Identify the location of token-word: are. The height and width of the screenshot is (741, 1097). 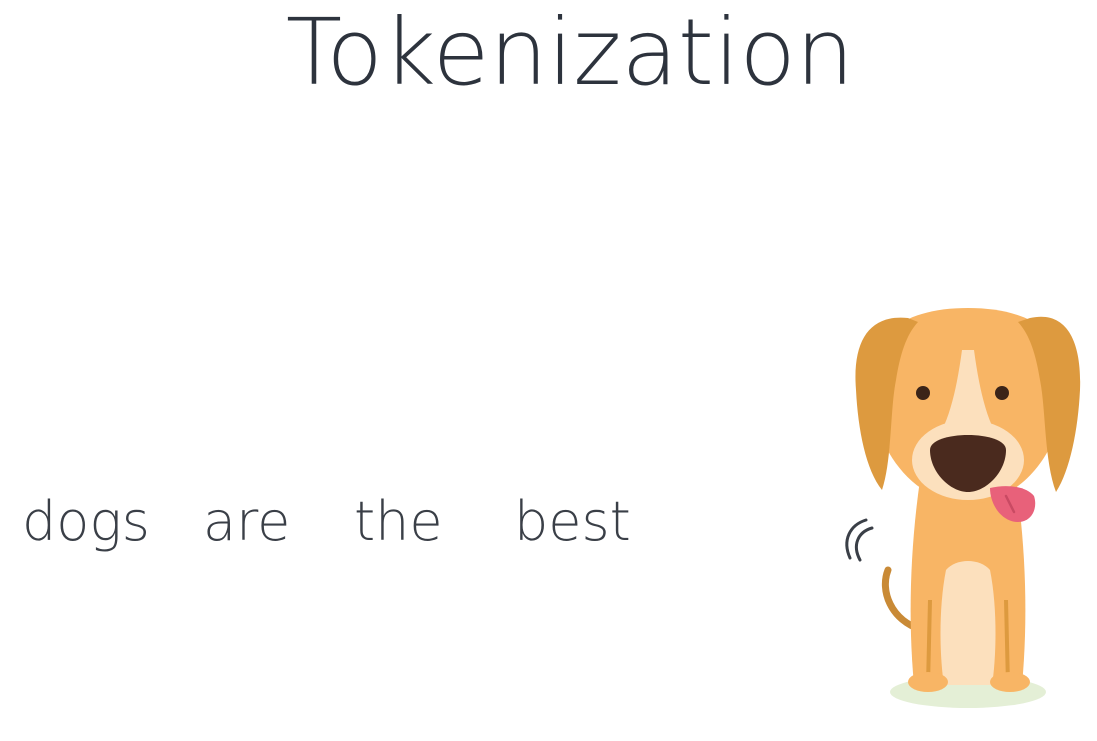
(247, 521).